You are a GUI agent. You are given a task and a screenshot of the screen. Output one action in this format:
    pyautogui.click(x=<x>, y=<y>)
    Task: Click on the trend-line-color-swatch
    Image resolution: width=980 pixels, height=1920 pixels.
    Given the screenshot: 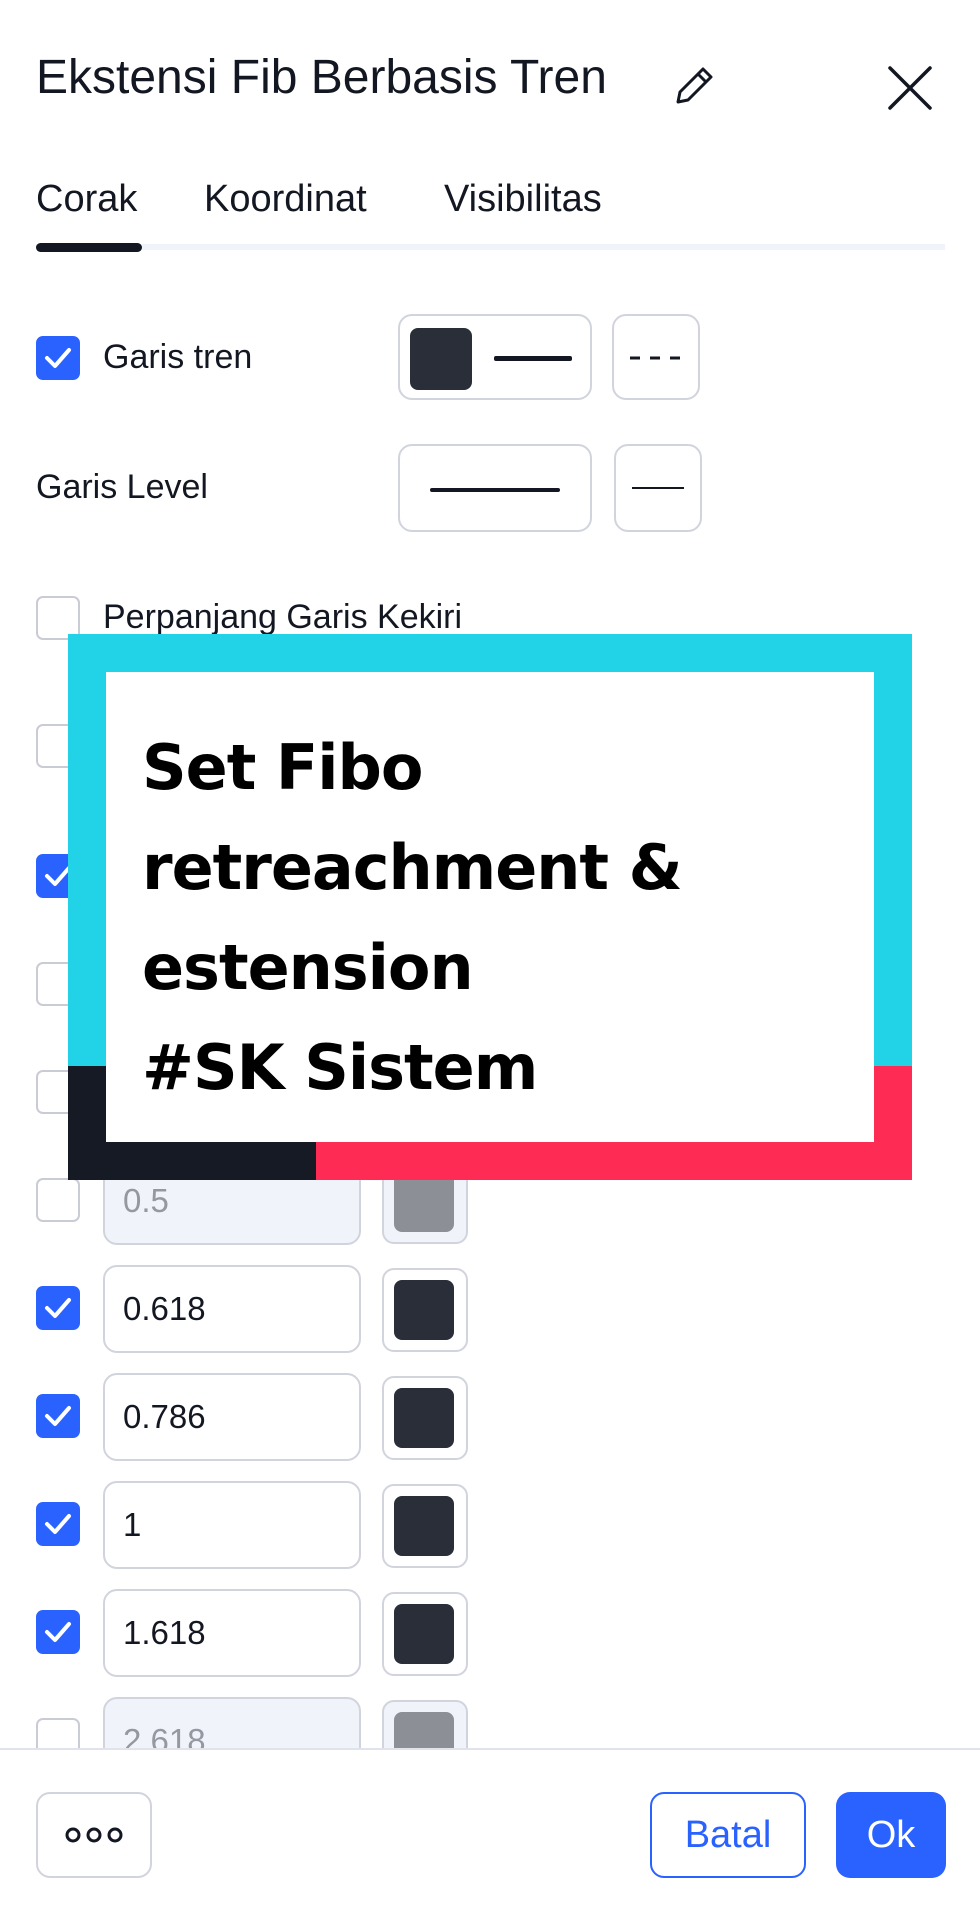 What is the action you would take?
    pyautogui.click(x=441, y=359)
    